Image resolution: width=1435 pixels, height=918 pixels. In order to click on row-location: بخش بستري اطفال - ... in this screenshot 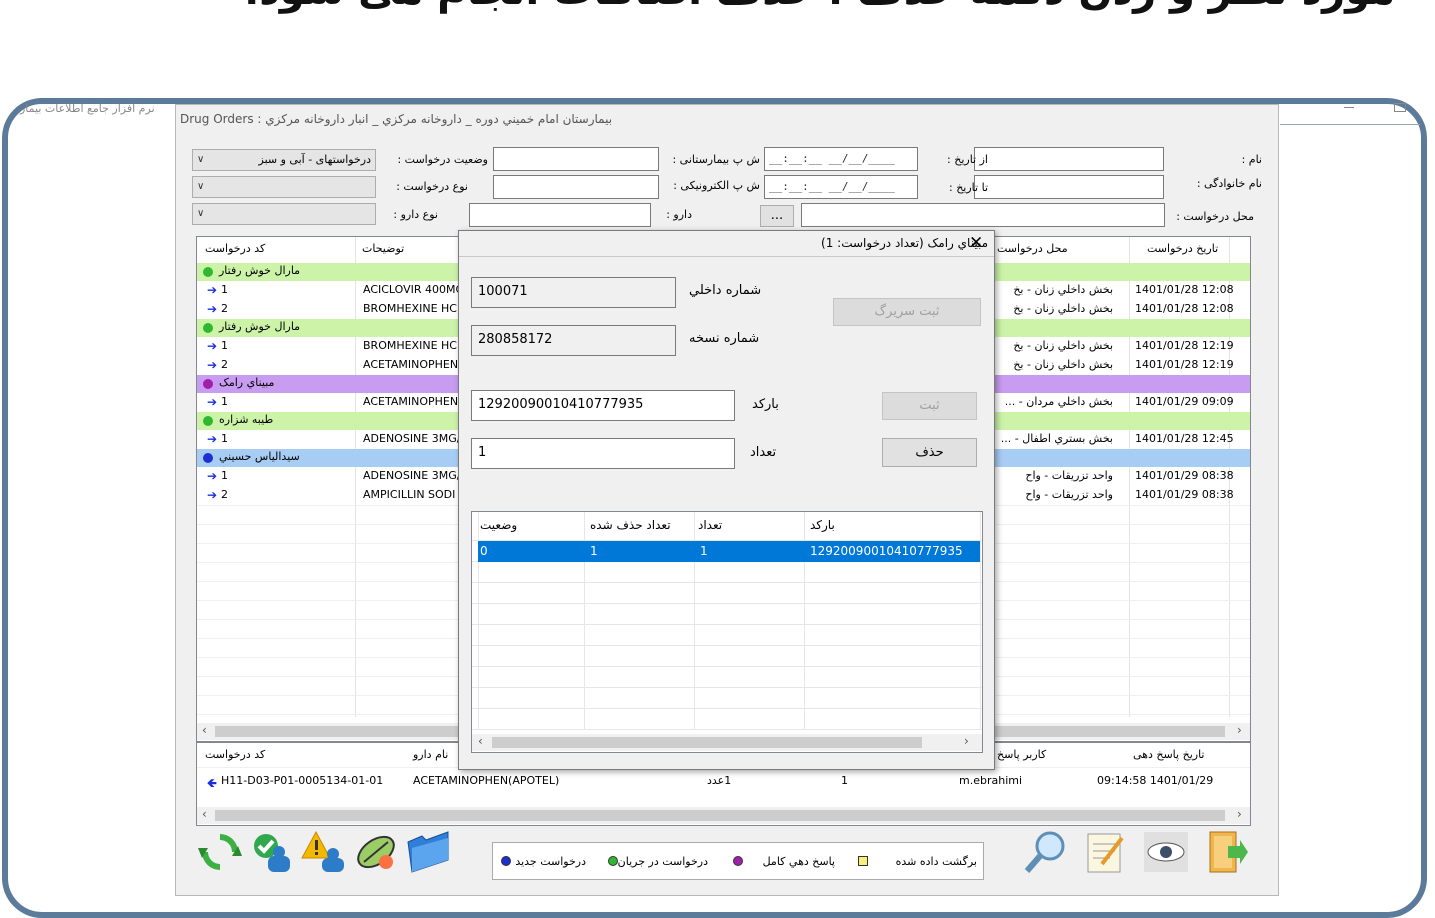, I will do `click(1056, 438)`.